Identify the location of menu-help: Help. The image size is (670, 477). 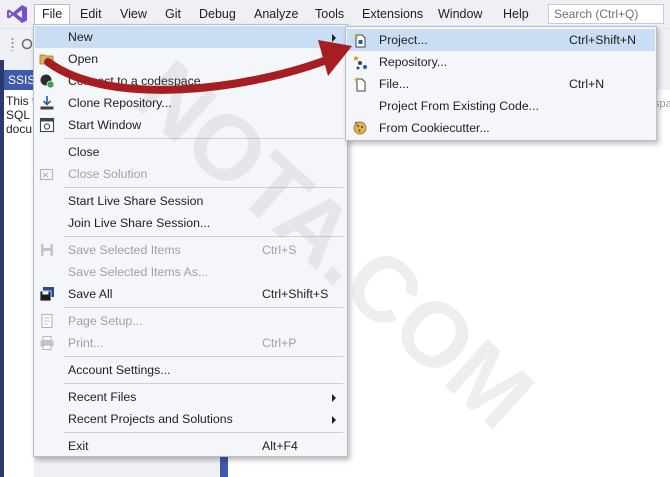
(516, 14).